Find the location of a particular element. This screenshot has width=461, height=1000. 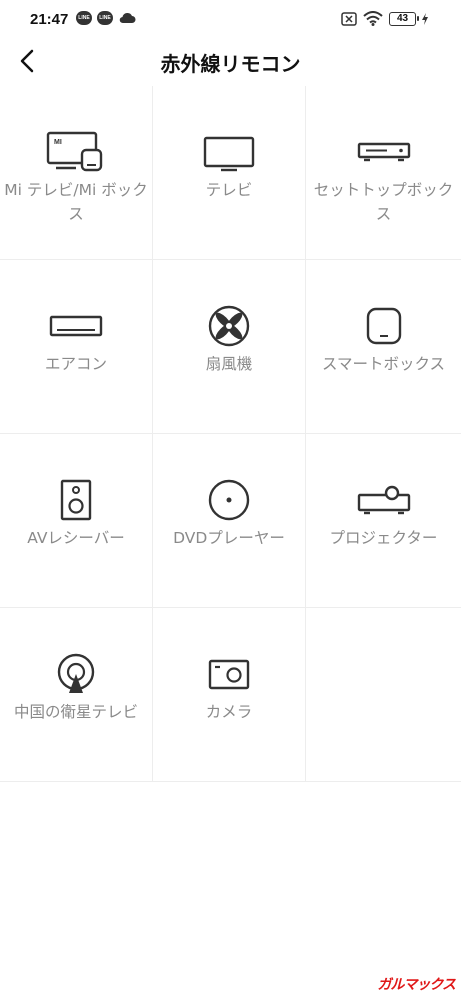

app-header: 赤外線リモコン is located at coordinates (230, 62).